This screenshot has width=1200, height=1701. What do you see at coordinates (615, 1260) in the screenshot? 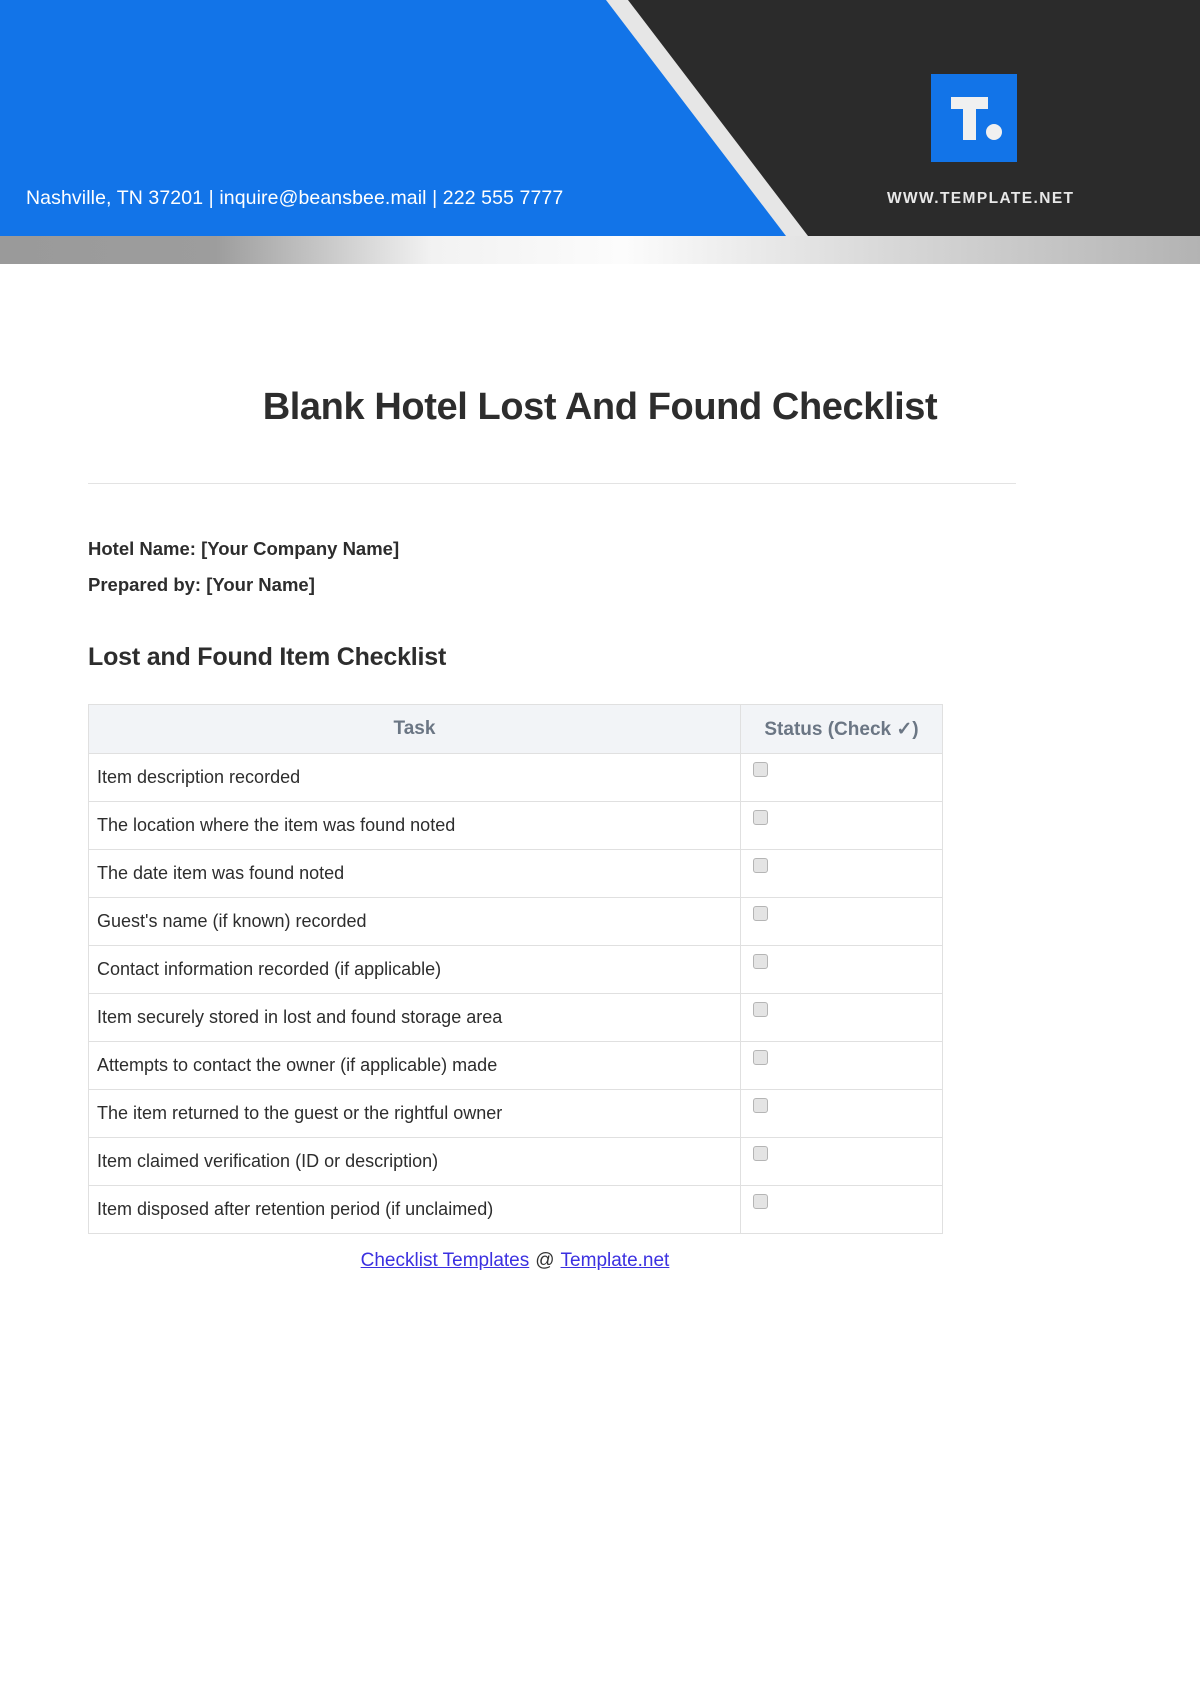
I see `template-net-link: Template.net` at bounding box center [615, 1260].